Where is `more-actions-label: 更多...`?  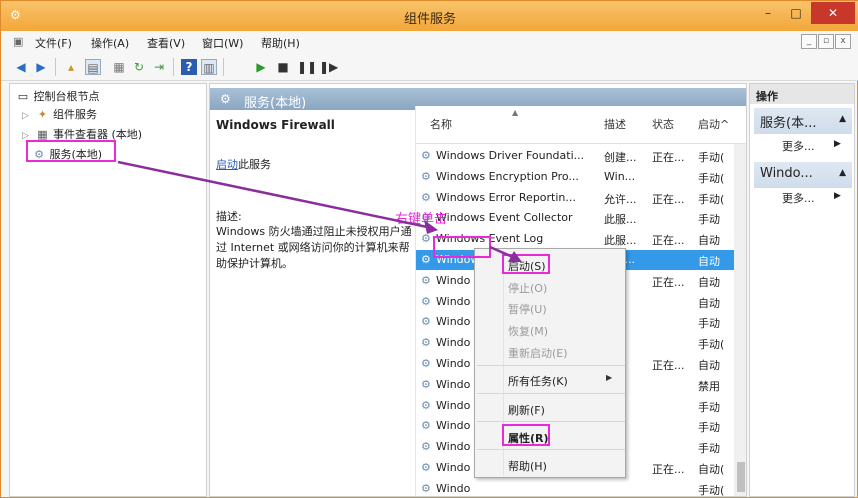
more-actions-label: 更多... is located at coordinates (798, 146).